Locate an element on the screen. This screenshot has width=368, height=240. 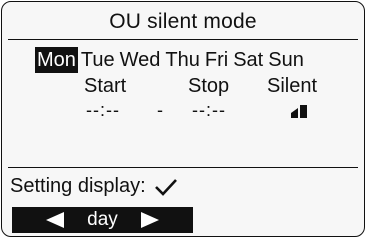
day-wed: Wed is located at coordinates (140, 60).